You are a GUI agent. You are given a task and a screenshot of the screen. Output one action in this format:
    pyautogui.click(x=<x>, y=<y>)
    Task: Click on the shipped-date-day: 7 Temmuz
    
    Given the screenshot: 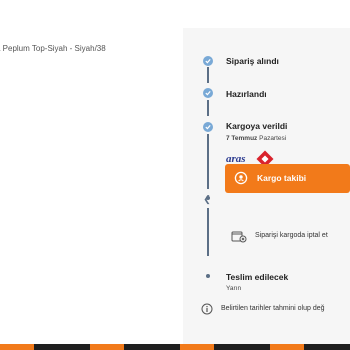 What is the action you would take?
    pyautogui.click(x=242, y=138)
    